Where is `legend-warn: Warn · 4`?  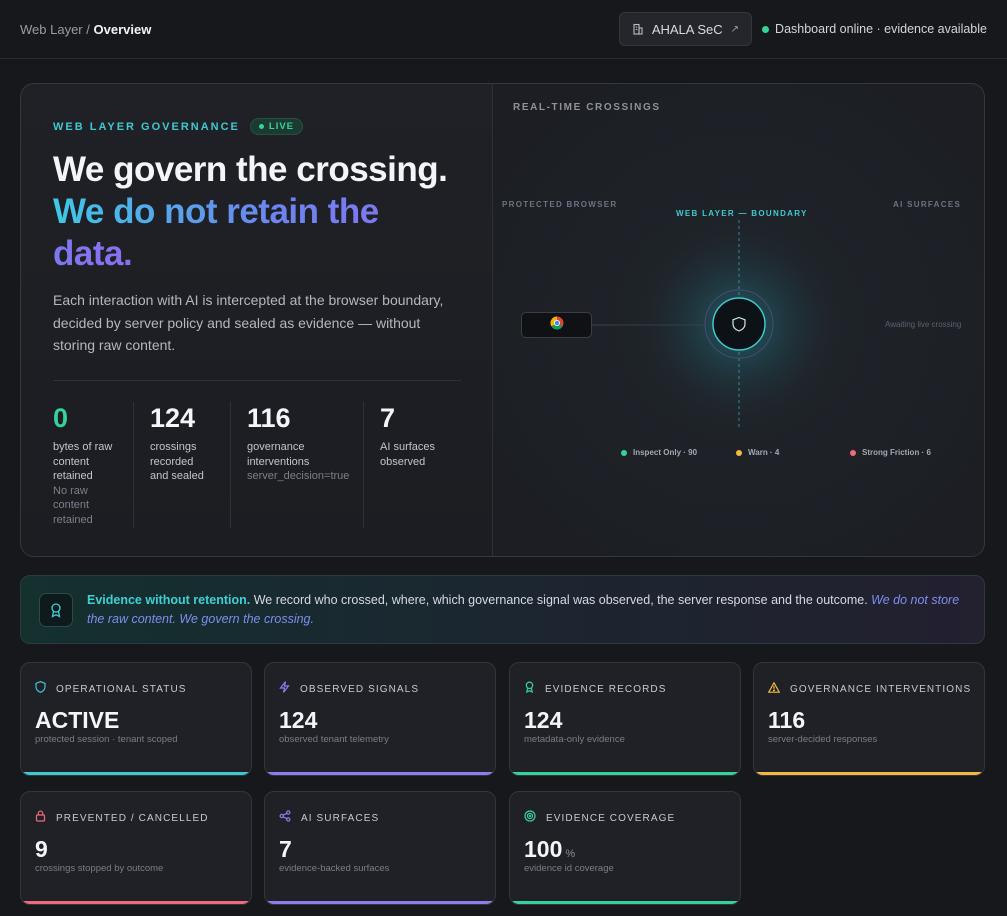 legend-warn: Warn · 4 is located at coordinates (757, 452).